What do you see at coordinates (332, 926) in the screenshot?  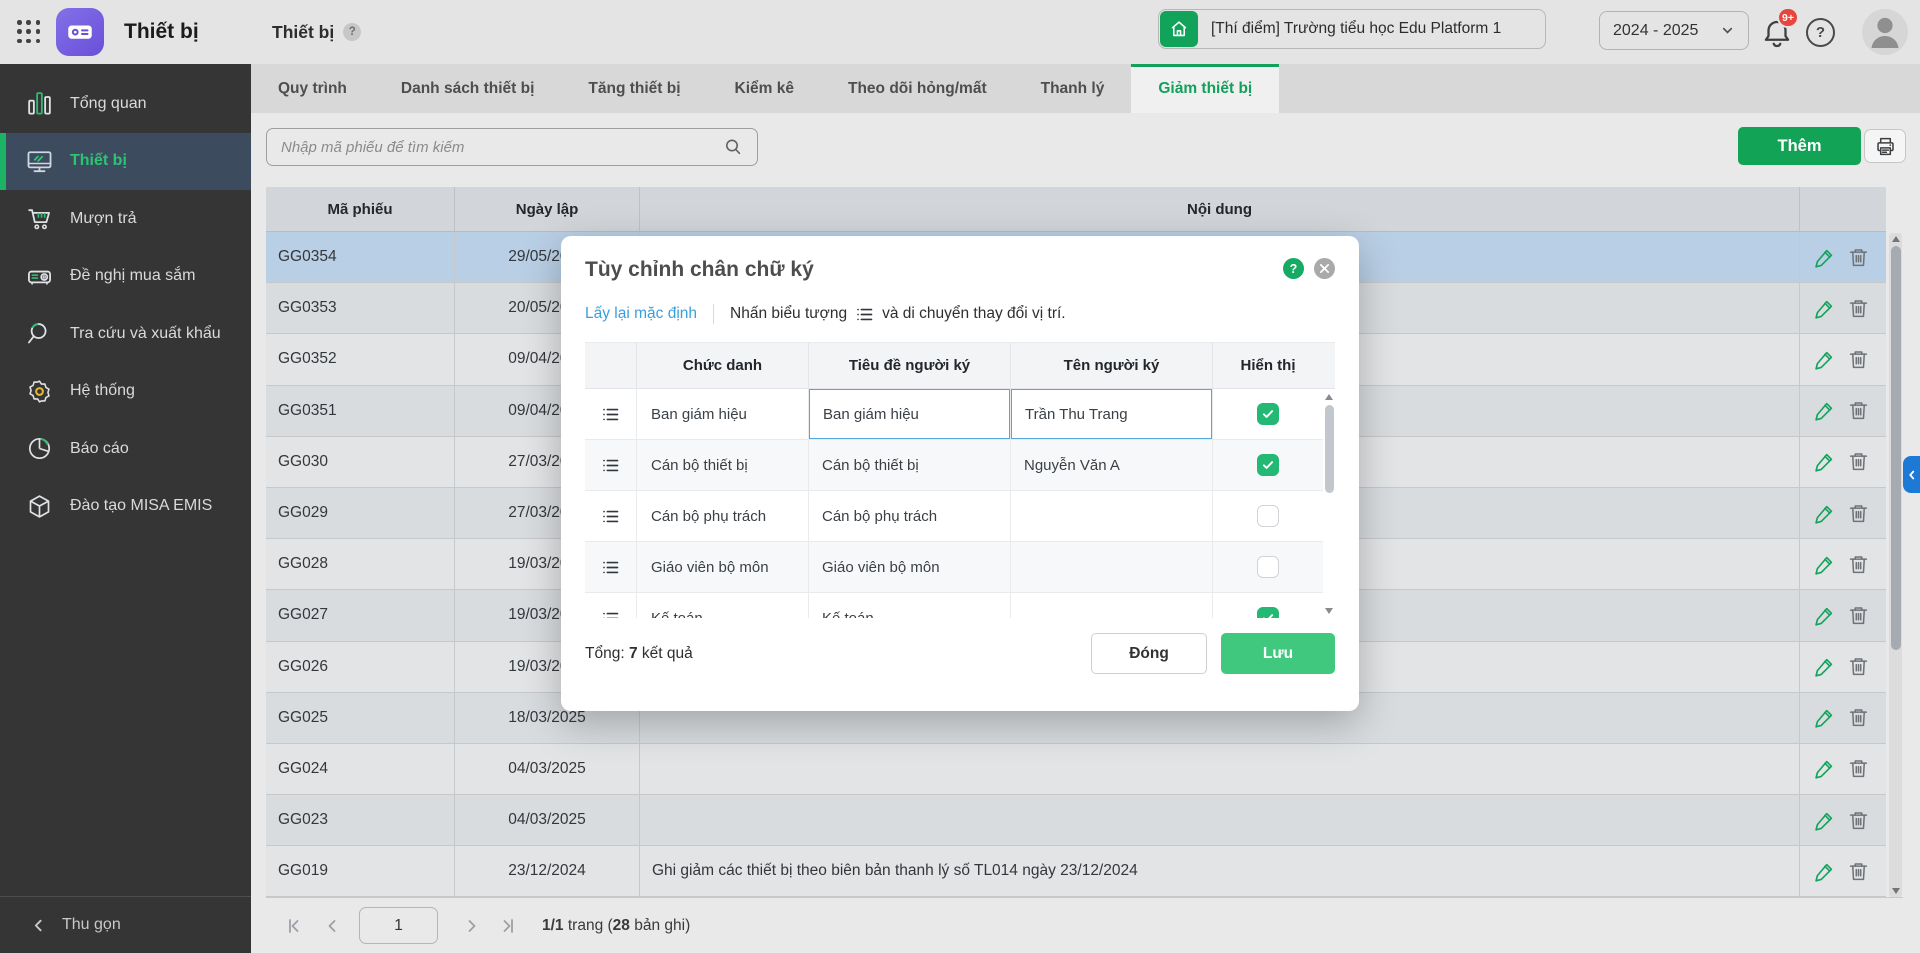 I see `prev-page-icon` at bounding box center [332, 926].